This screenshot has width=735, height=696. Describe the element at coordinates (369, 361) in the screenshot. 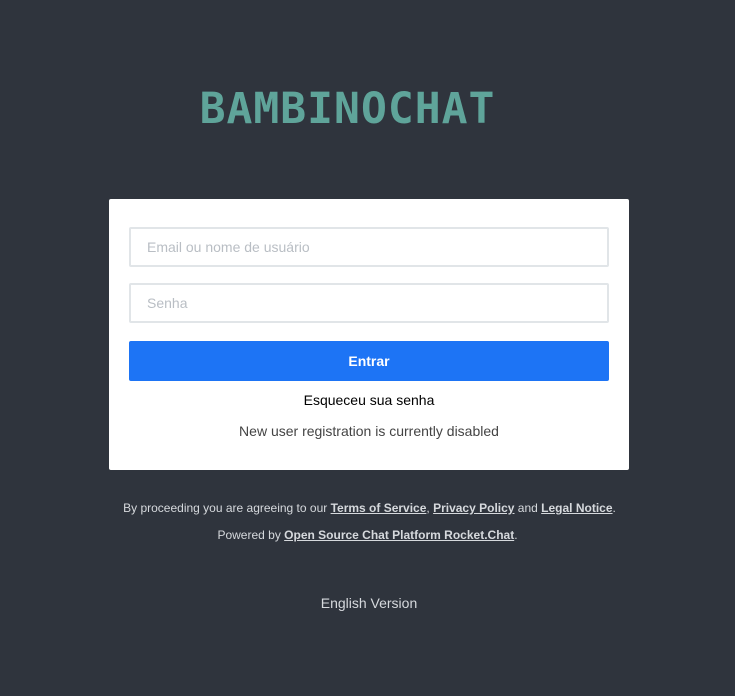

I see `login-button: Entrar` at that location.